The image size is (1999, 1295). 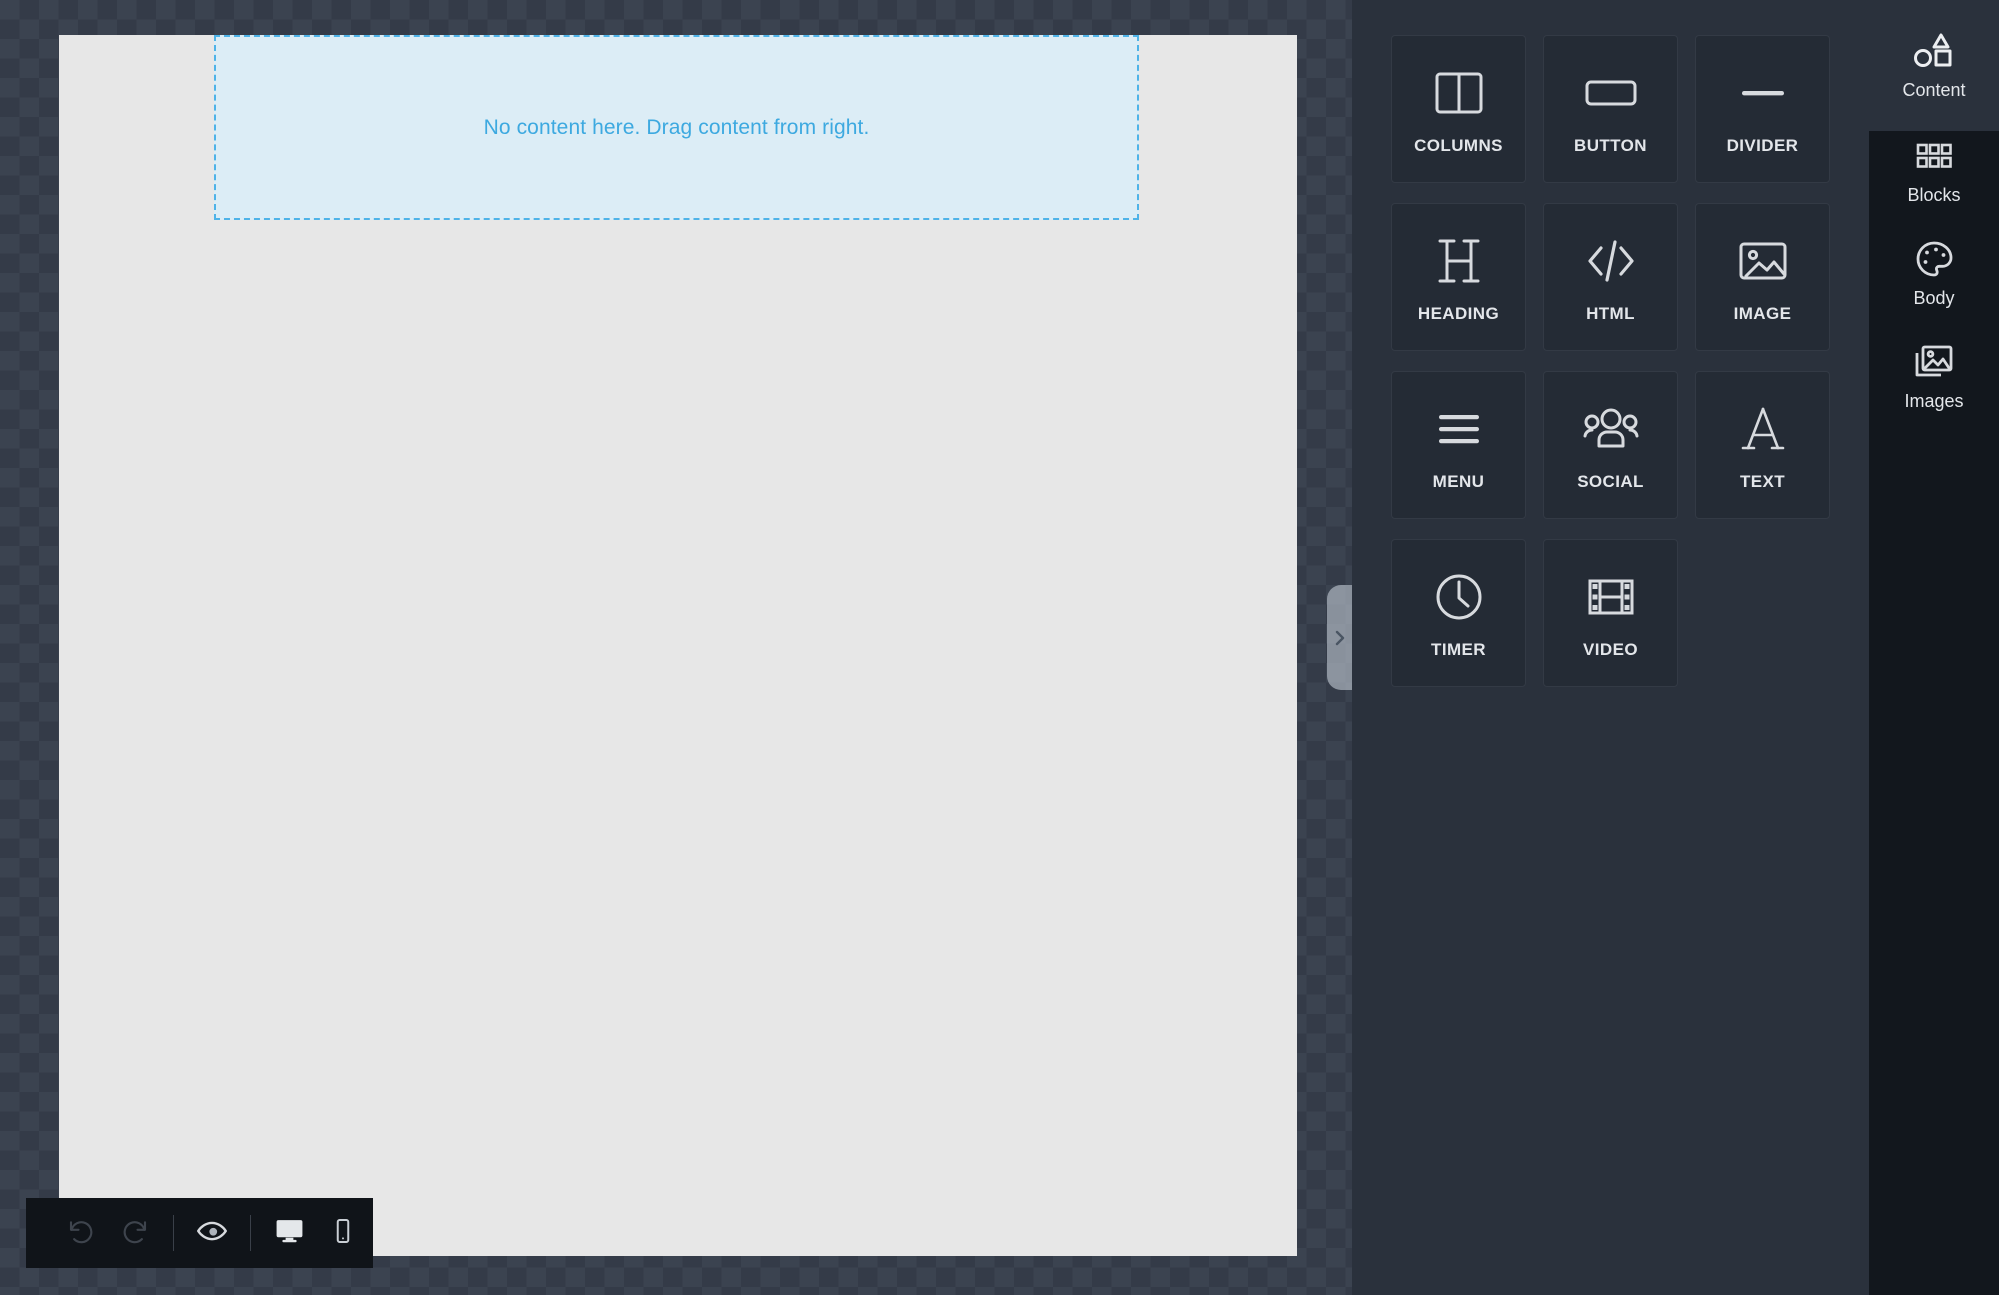 I want to click on content-tile-heading: HEADING, so click(x=1458, y=277).